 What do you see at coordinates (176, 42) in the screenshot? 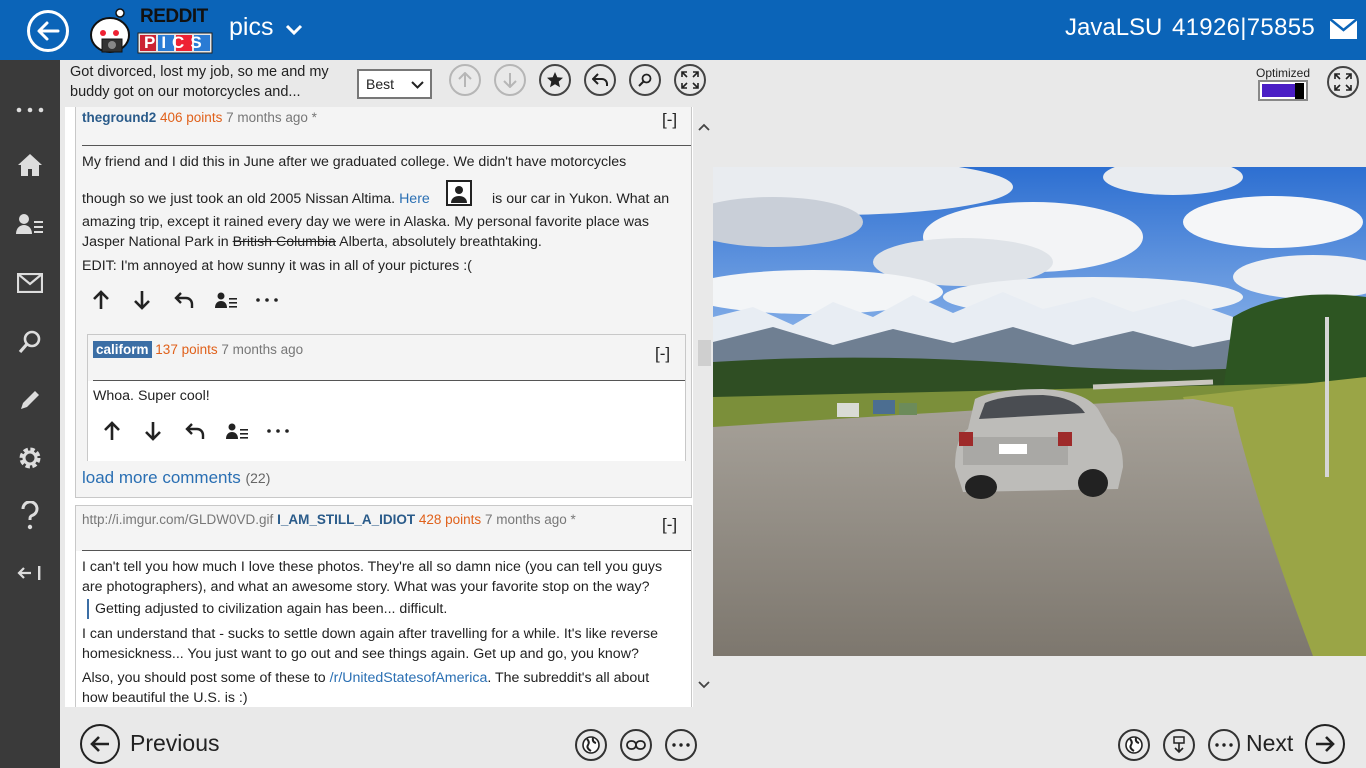
I see `logo-text-bottom: PICS` at bounding box center [176, 42].